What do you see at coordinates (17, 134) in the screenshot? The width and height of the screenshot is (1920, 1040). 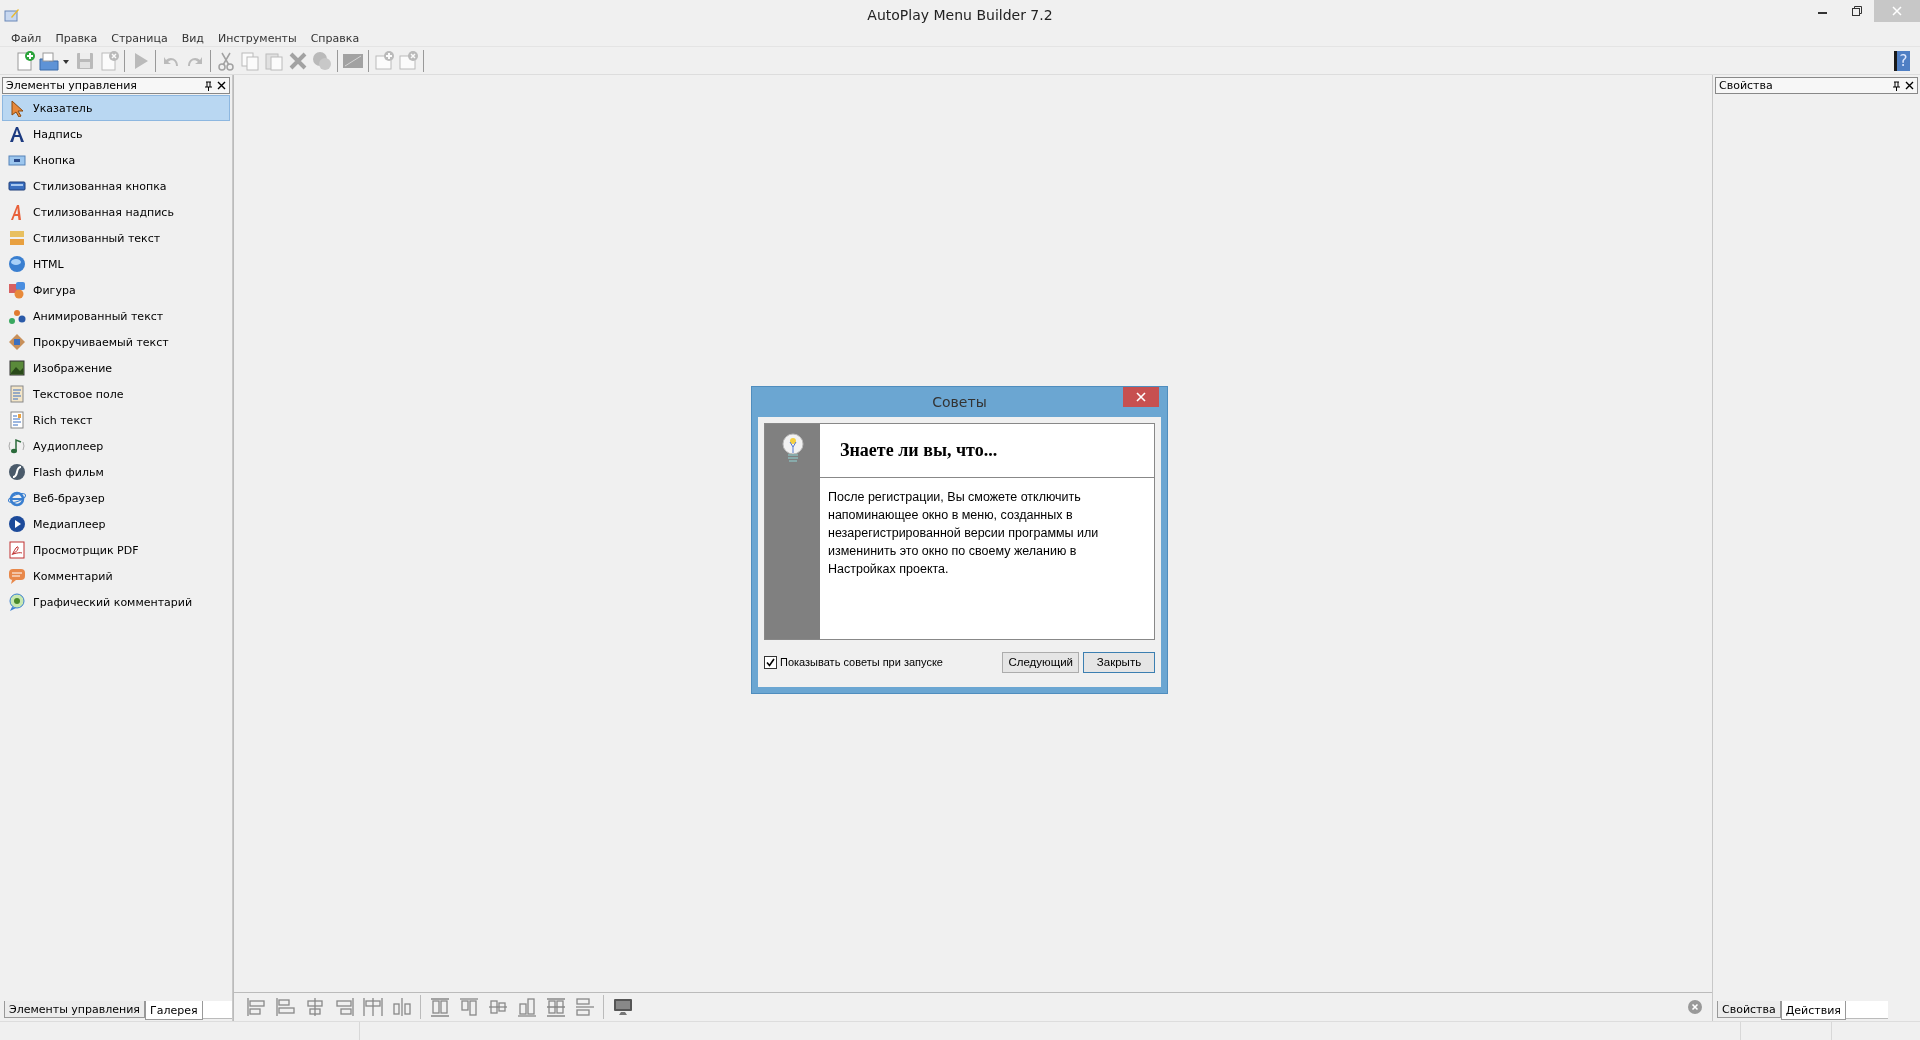 I see `letter-icon` at bounding box center [17, 134].